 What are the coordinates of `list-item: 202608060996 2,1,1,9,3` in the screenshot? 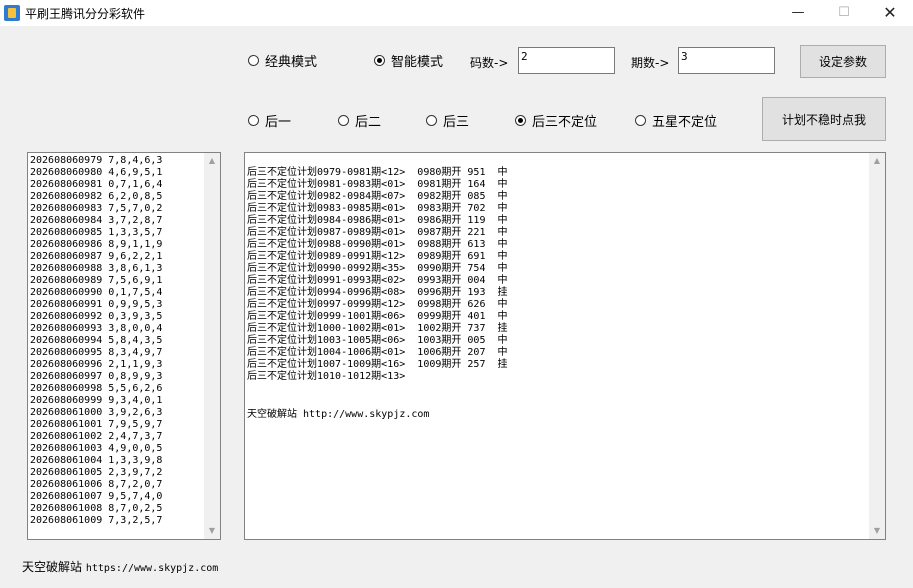 It's located at (96, 364).